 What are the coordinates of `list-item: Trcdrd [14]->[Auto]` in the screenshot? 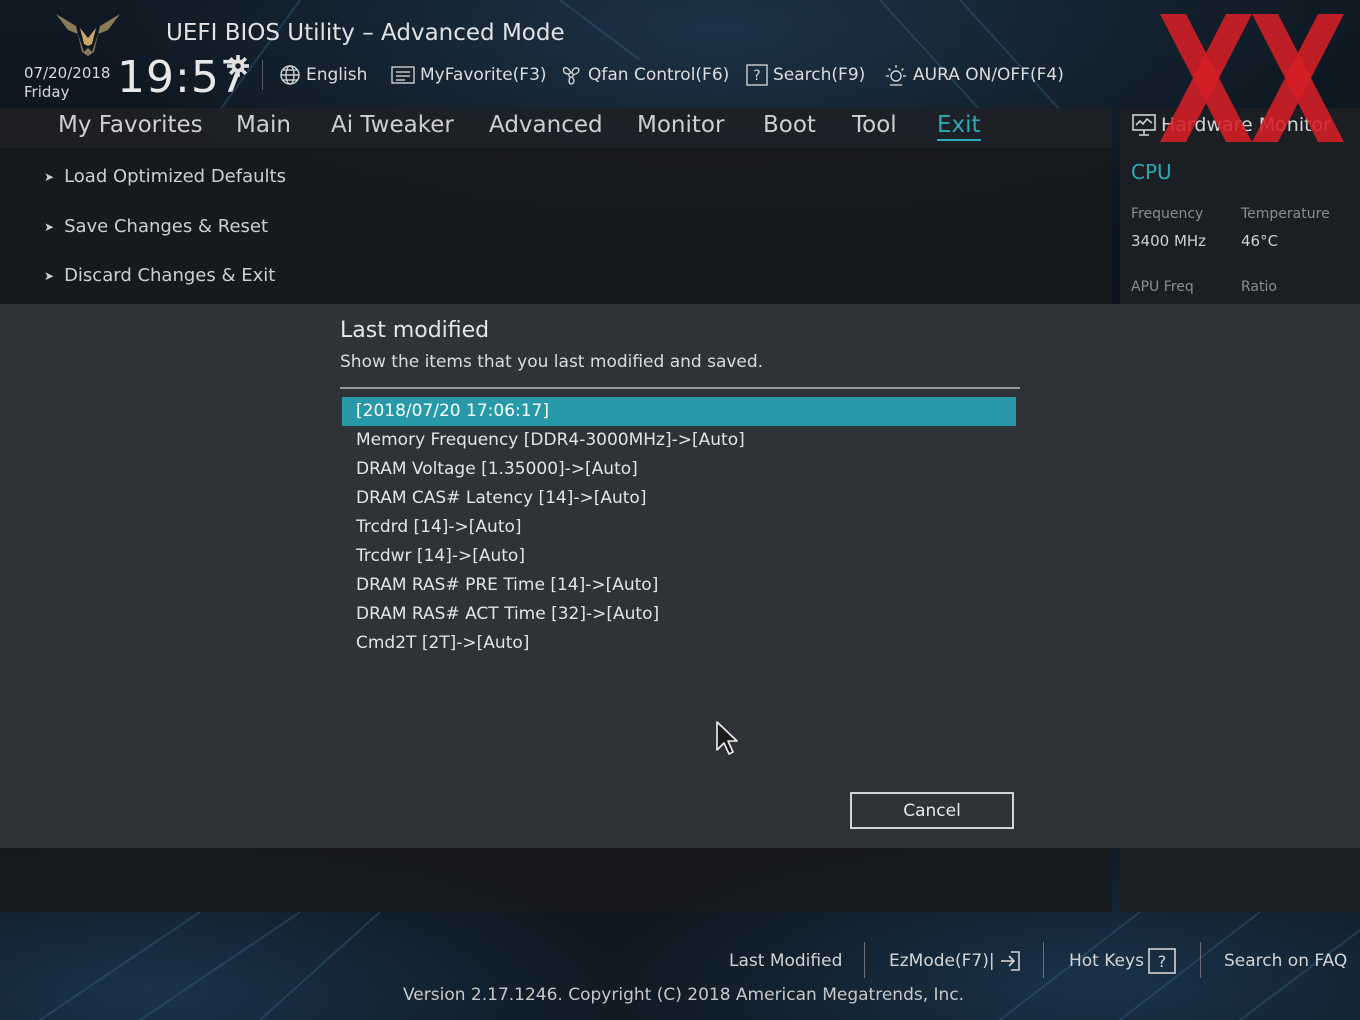 It's located at (679, 527).